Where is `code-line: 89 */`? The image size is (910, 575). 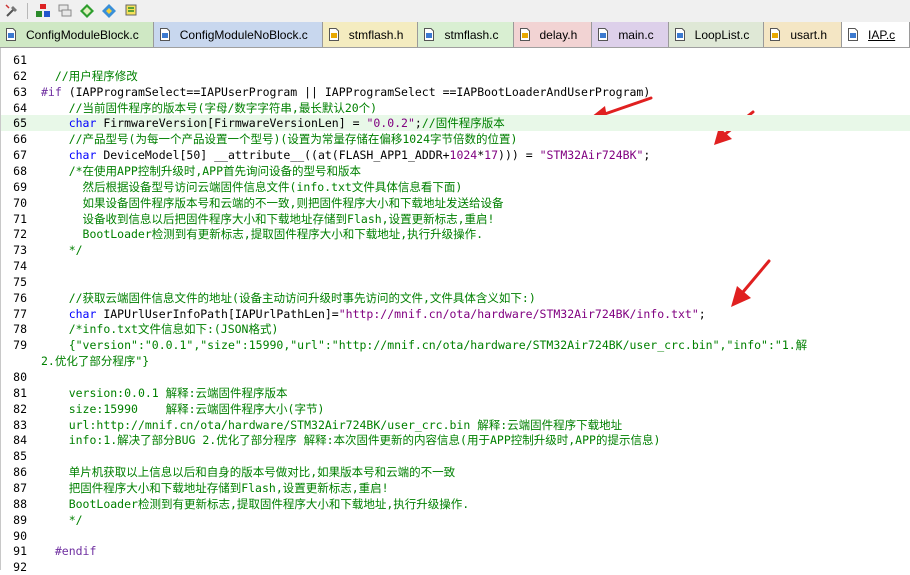 code-line: 89 */ is located at coordinates (455, 520).